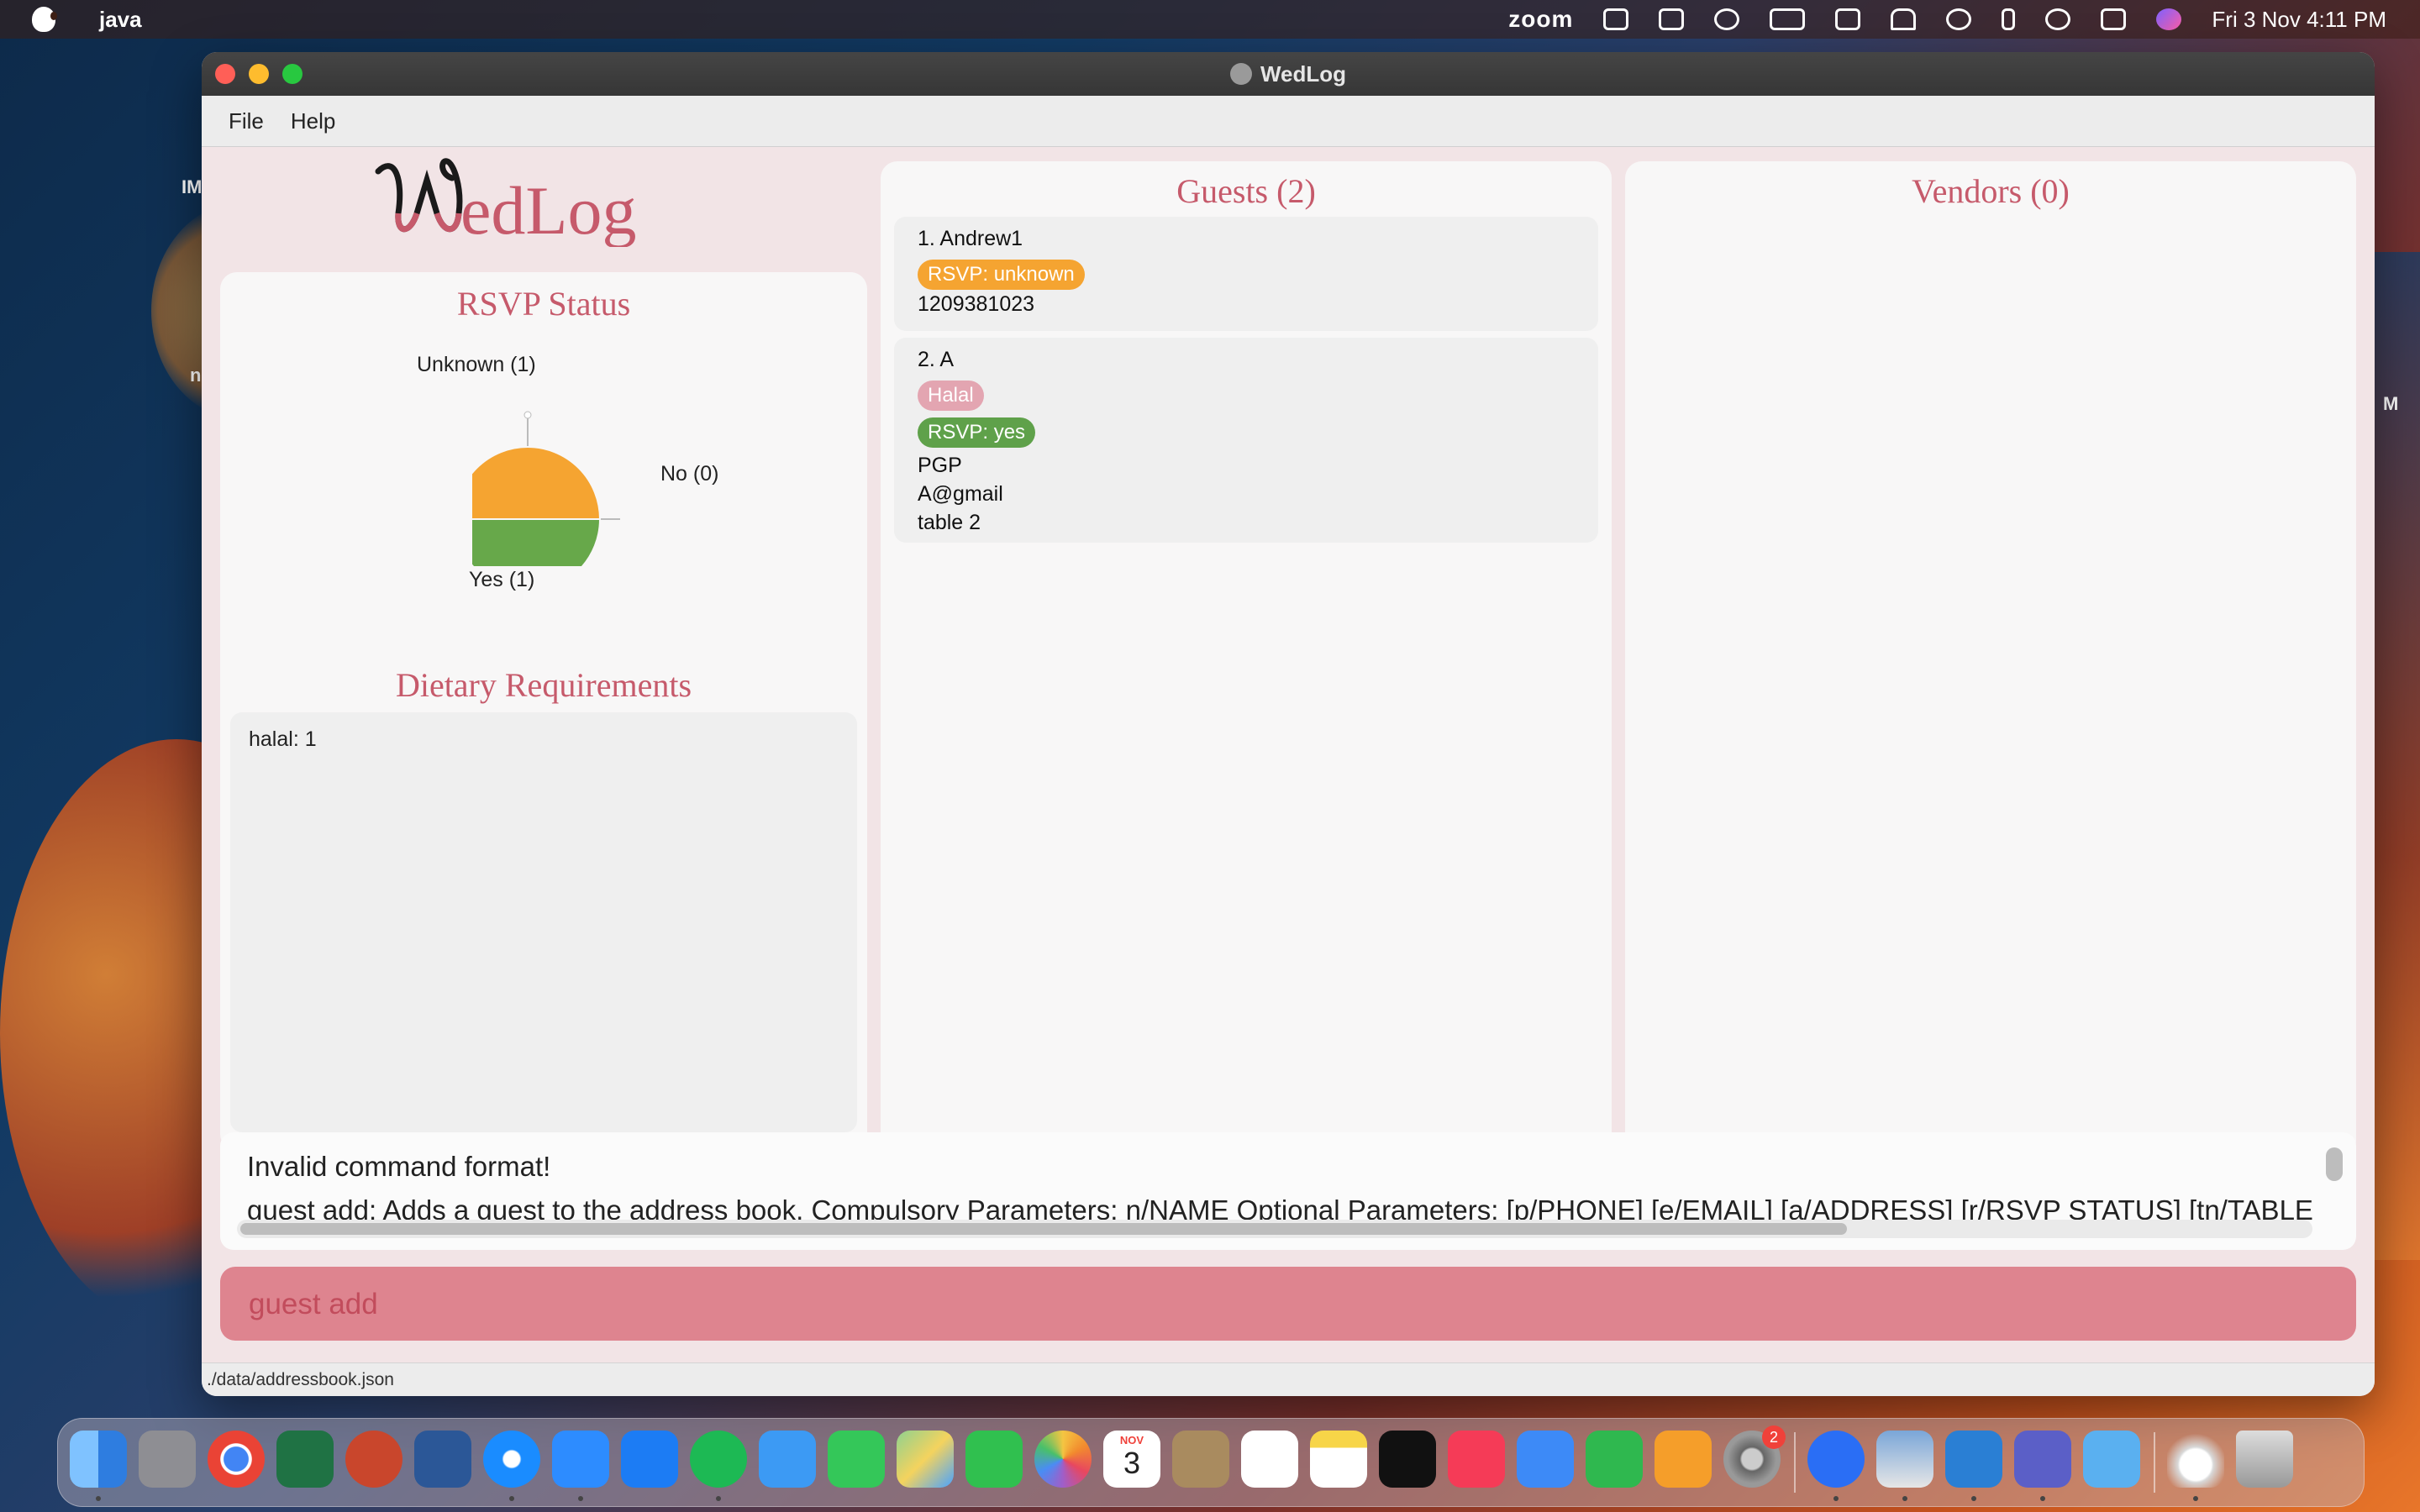 The image size is (2420, 1512). What do you see at coordinates (506, 202) in the screenshot?
I see `wedlog-logo: edLog` at bounding box center [506, 202].